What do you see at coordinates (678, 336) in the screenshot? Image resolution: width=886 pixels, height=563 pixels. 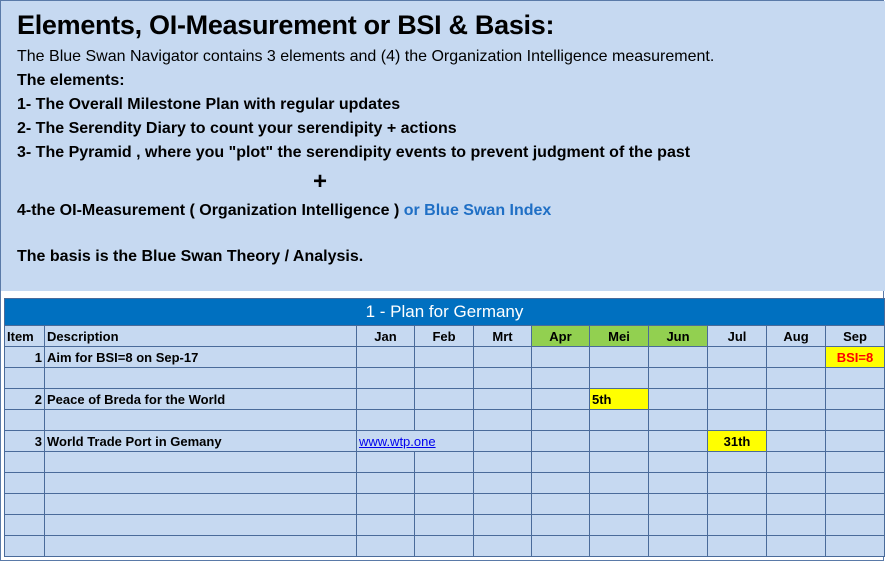 I see `header-jun: Jun` at bounding box center [678, 336].